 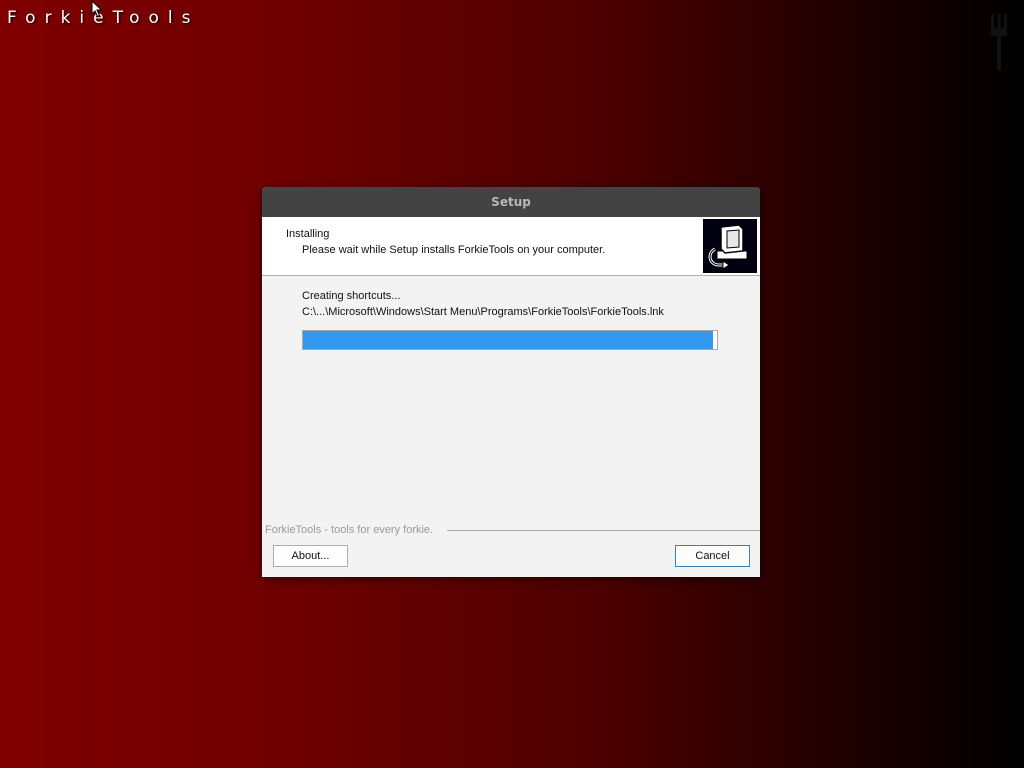 I want to click on installer-computer-icon, so click(x=730, y=246).